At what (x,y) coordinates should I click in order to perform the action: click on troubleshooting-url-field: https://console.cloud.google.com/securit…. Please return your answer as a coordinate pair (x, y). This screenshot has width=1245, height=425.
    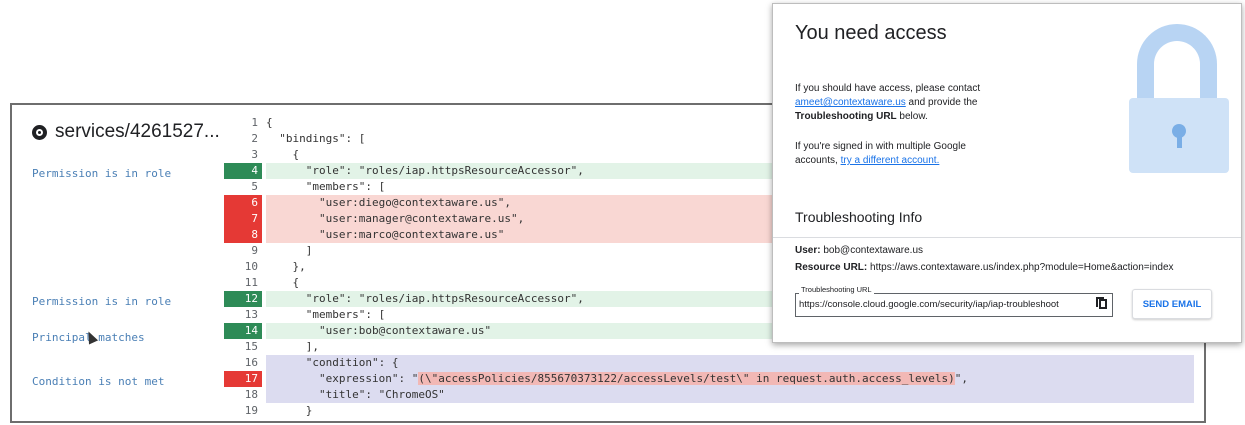
    Looking at the image, I should click on (954, 305).